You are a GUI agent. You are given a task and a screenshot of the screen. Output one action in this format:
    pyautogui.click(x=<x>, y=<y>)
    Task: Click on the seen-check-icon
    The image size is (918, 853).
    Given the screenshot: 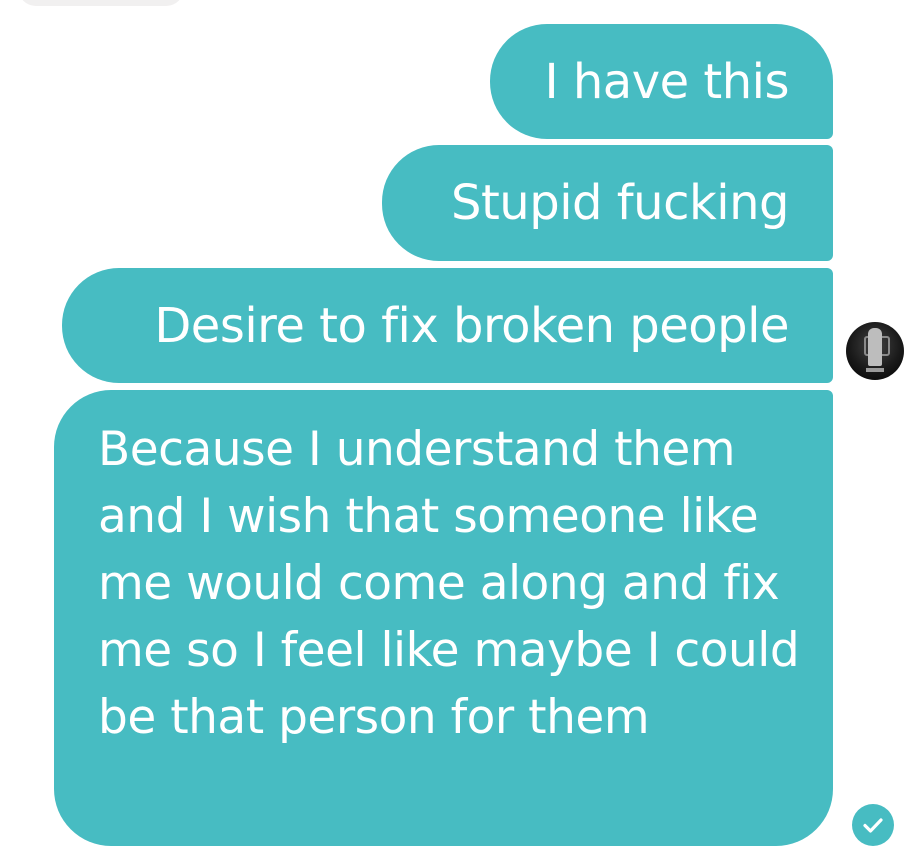 What is the action you would take?
    pyautogui.click(x=873, y=825)
    